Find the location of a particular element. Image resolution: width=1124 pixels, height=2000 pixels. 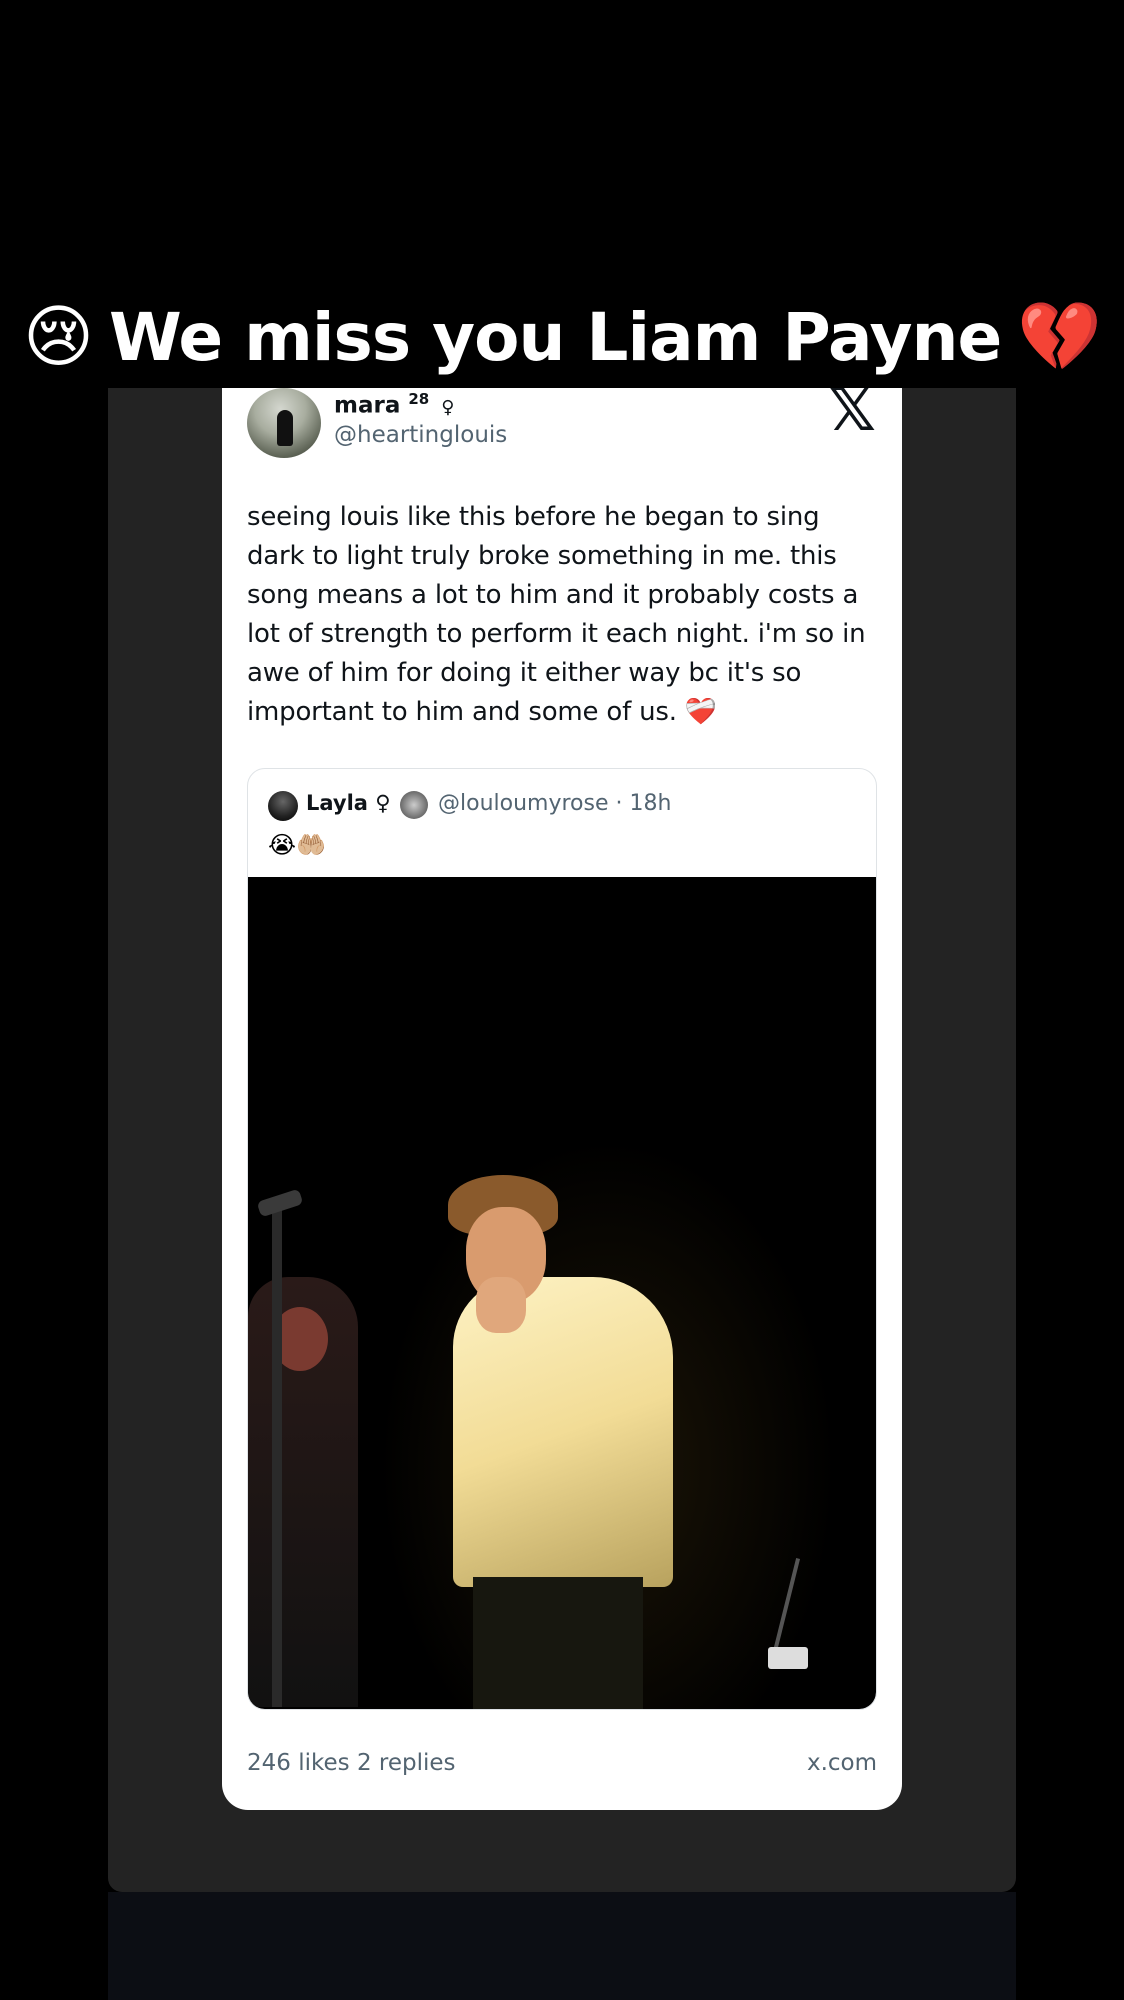

avatar is located at coordinates (284, 423).